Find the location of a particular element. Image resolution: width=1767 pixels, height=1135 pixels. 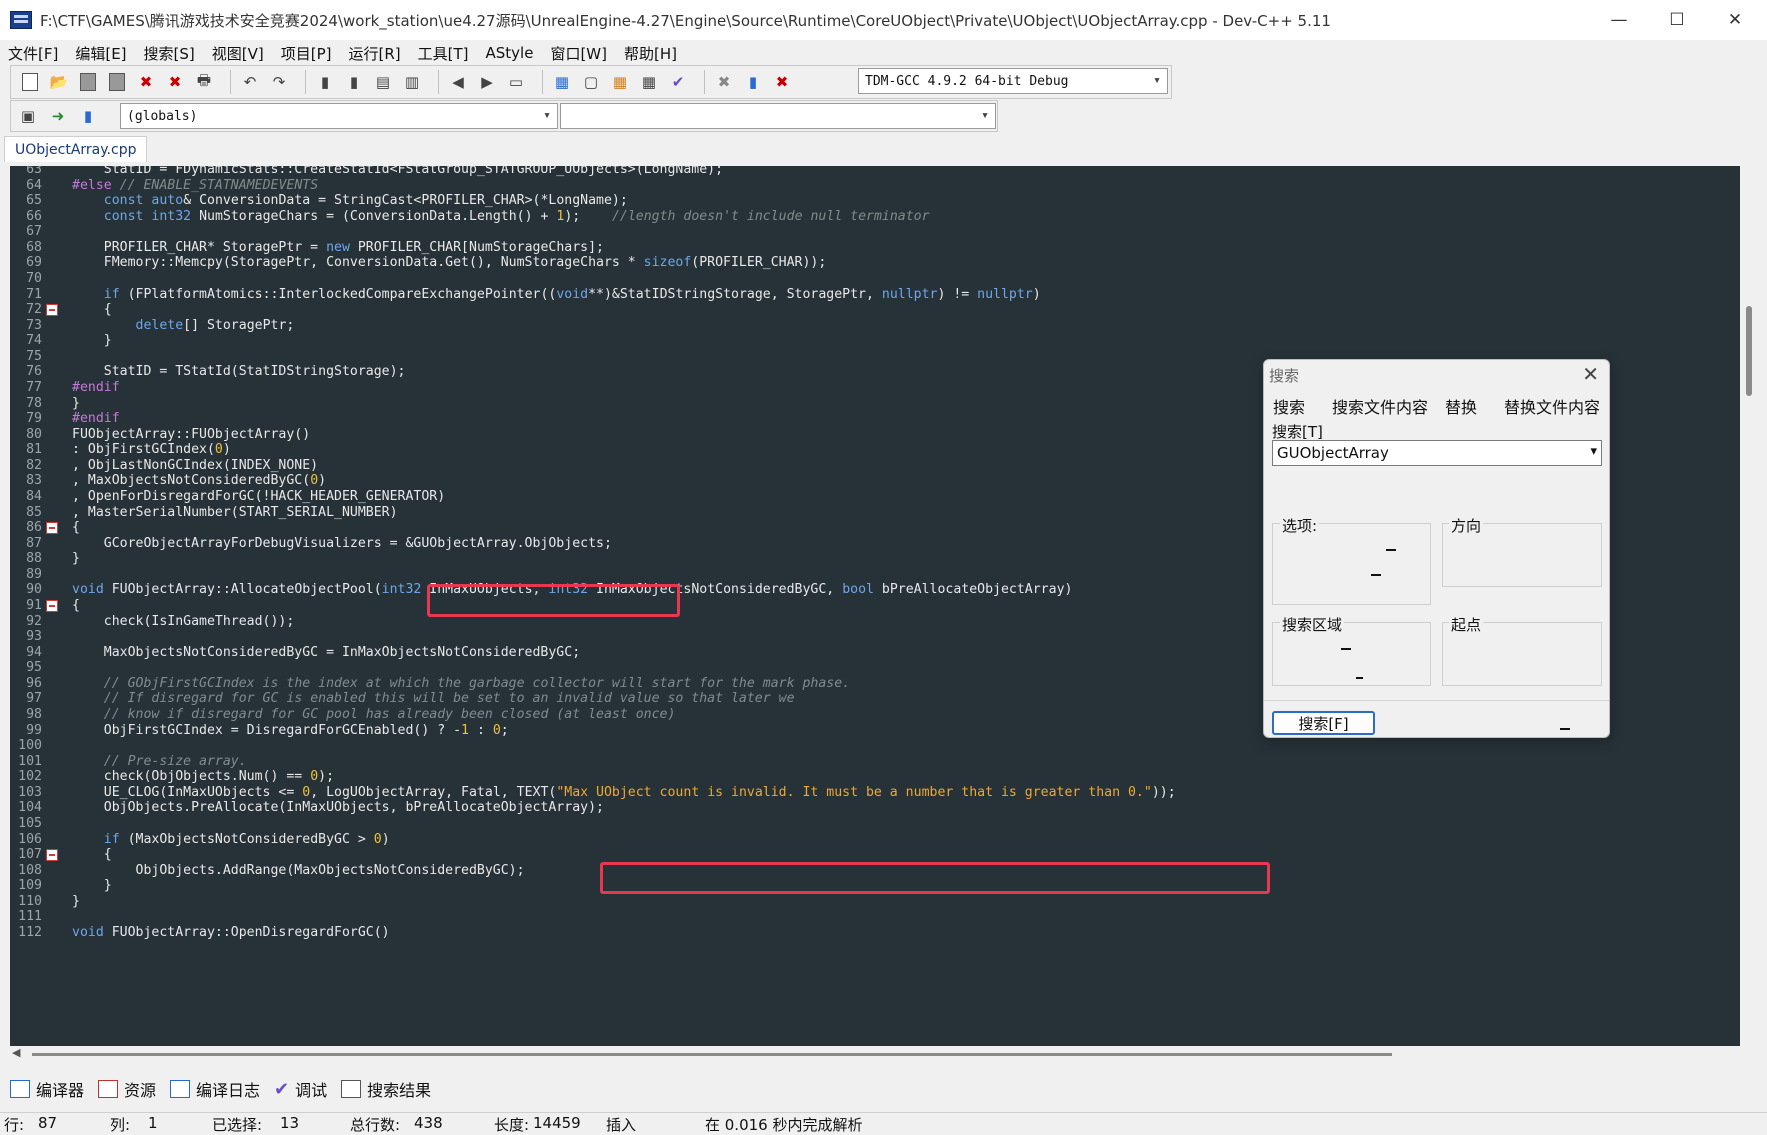

delete-profile-icon: ✖ is located at coordinates (782, 82).